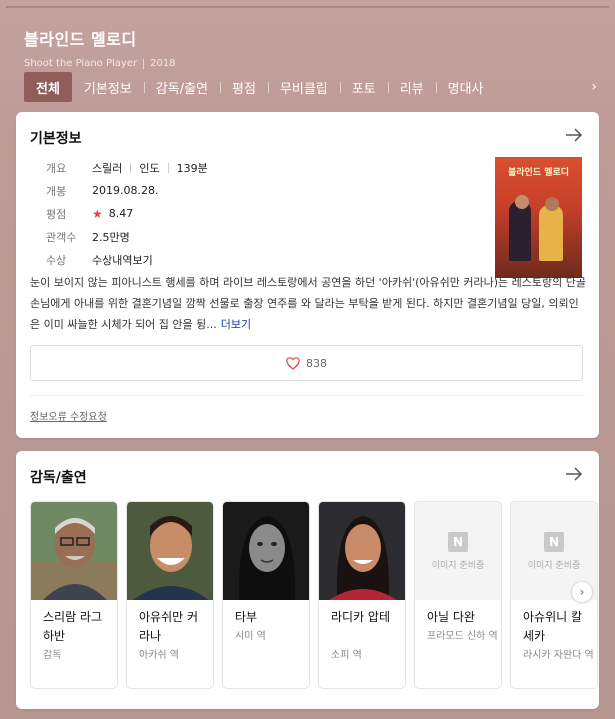 This screenshot has height=719, width=615. What do you see at coordinates (236, 324) in the screenshot?
I see `more-link: 더보기` at bounding box center [236, 324].